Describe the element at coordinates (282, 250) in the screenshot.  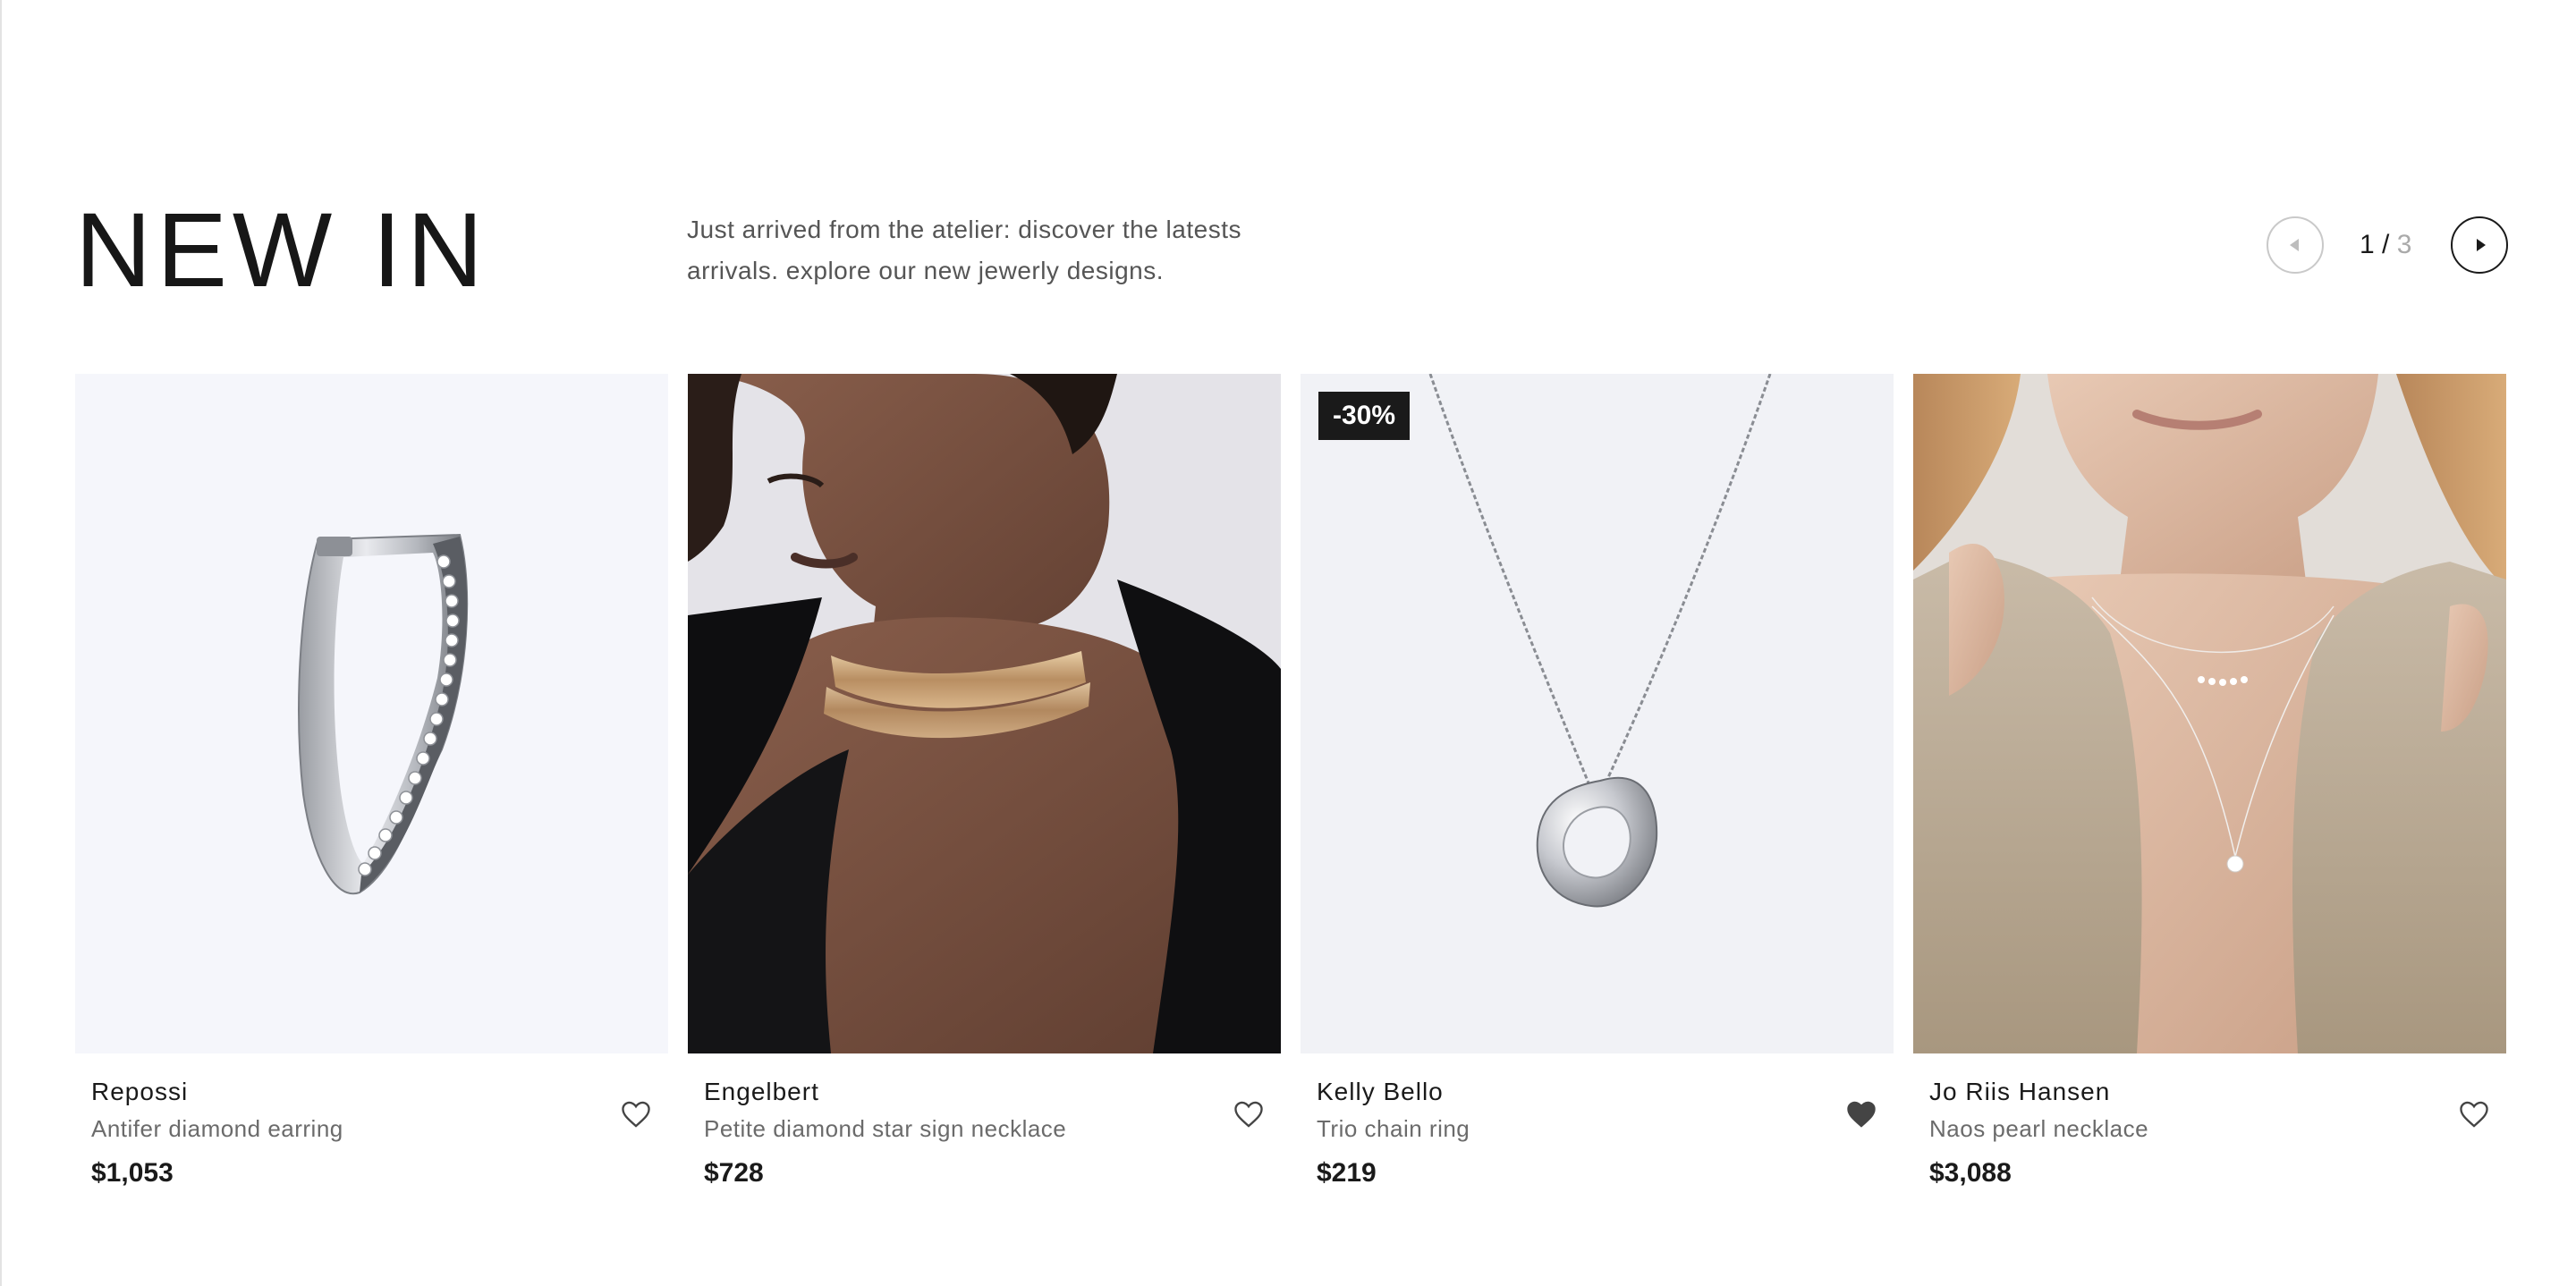
I see `section-title: NEW IN` at that location.